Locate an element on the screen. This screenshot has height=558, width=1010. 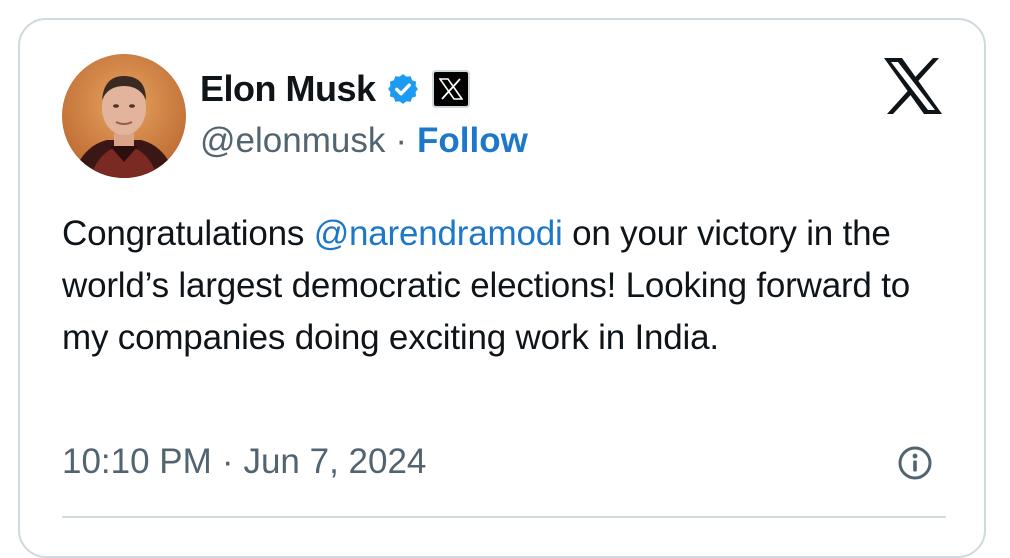
author-name-row: Elon Musk is located at coordinates (335, 89).